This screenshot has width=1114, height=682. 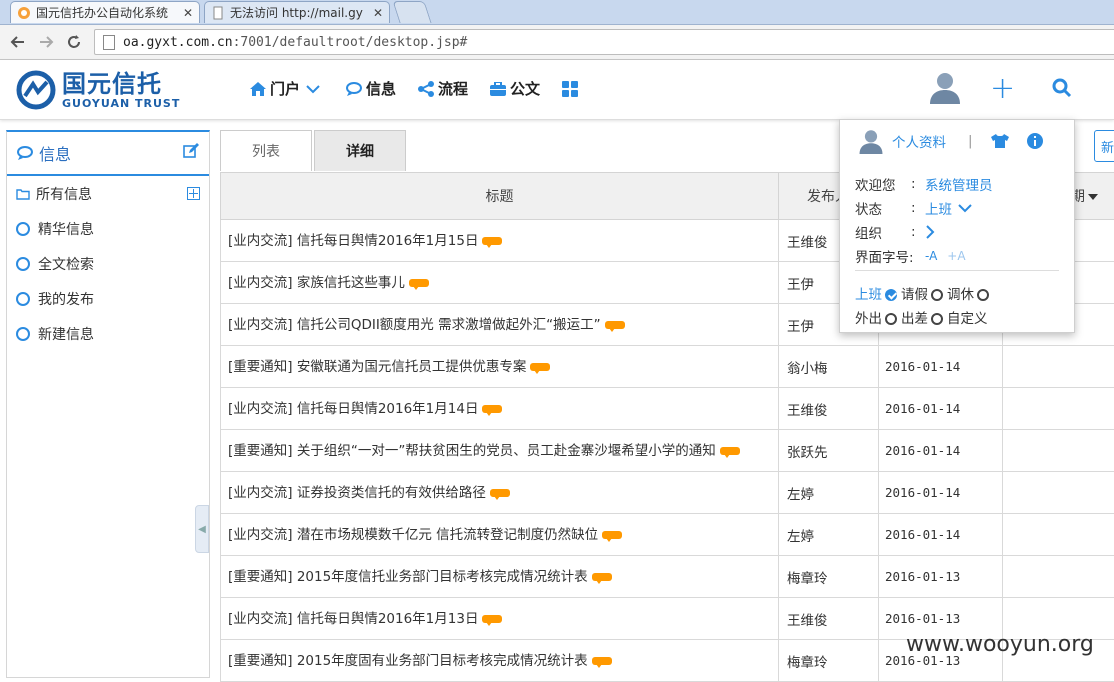 What do you see at coordinates (23, 229) in the screenshot?
I see `circle-icon` at bounding box center [23, 229].